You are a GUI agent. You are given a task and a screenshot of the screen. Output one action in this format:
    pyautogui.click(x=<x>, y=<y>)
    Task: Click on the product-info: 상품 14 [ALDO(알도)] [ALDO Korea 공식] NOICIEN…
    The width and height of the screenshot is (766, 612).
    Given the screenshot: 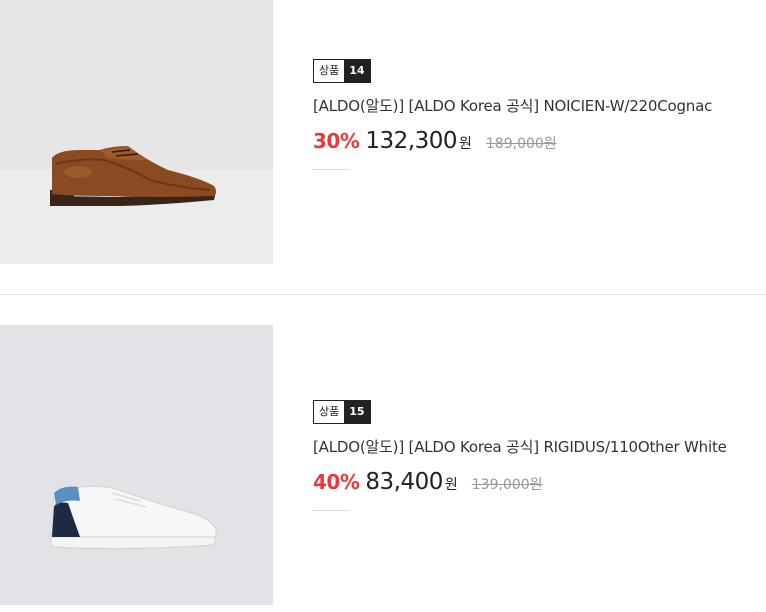 What is the action you would take?
    pyautogui.click(x=512, y=114)
    